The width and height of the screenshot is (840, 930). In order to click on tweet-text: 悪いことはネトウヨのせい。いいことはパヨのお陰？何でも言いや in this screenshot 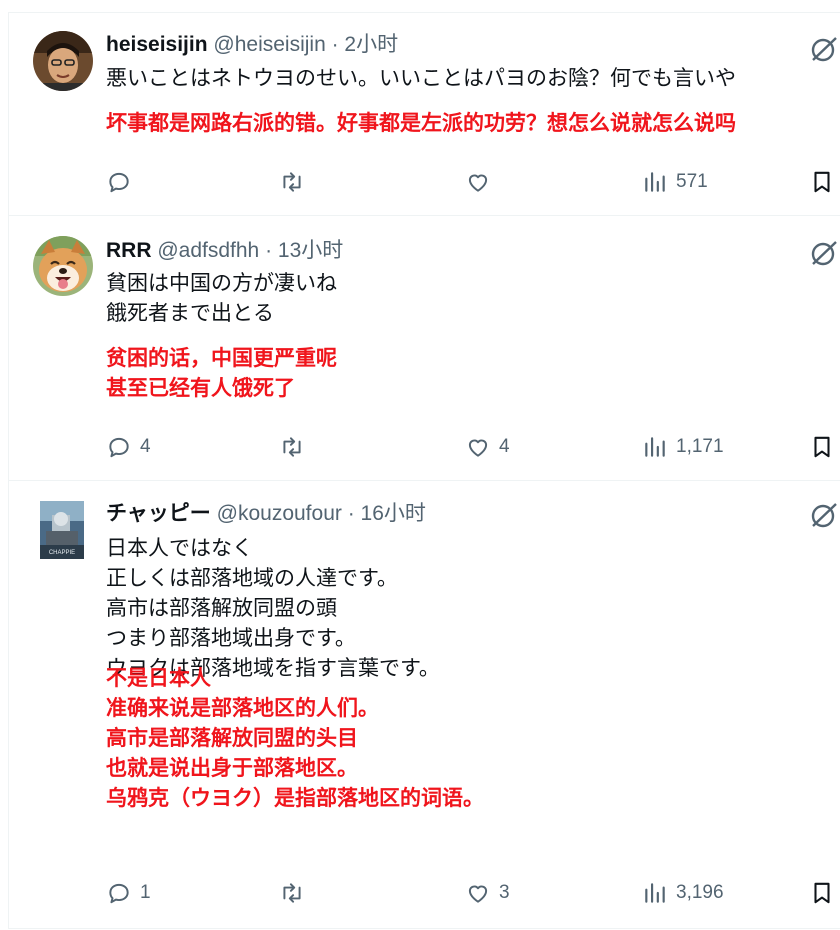, I will do `click(421, 78)`.